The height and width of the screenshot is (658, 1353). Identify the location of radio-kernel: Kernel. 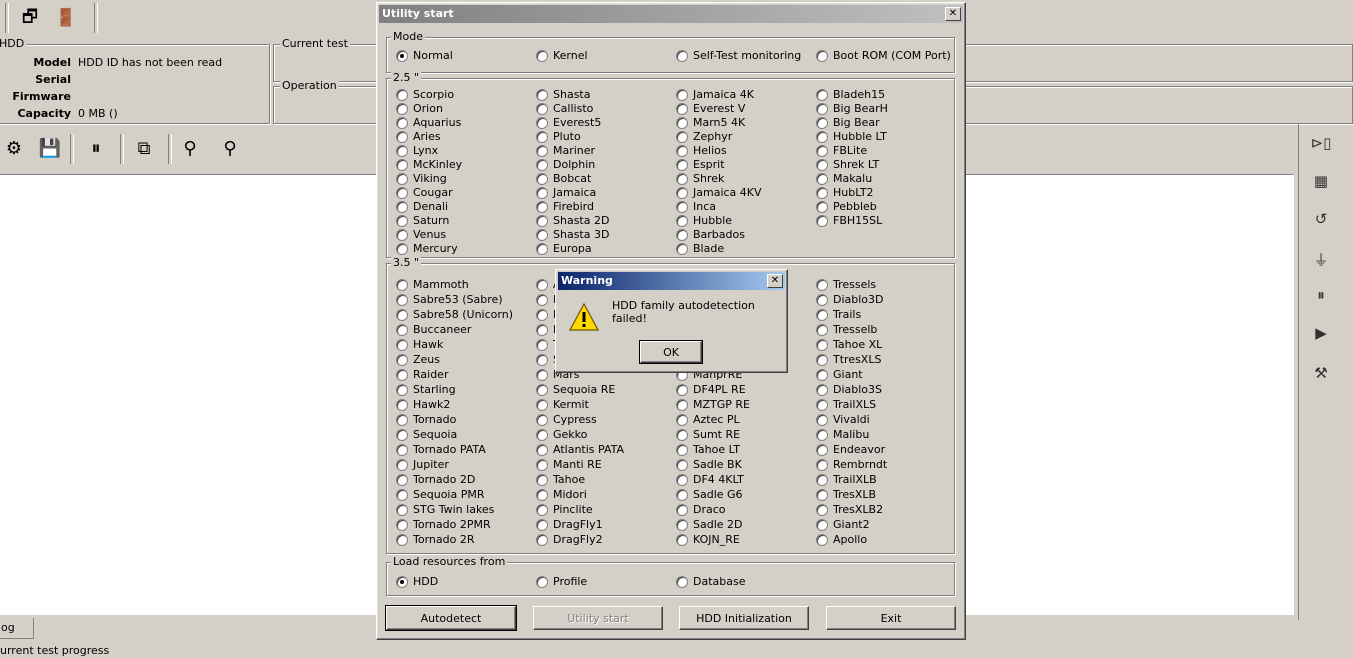
(562, 55).